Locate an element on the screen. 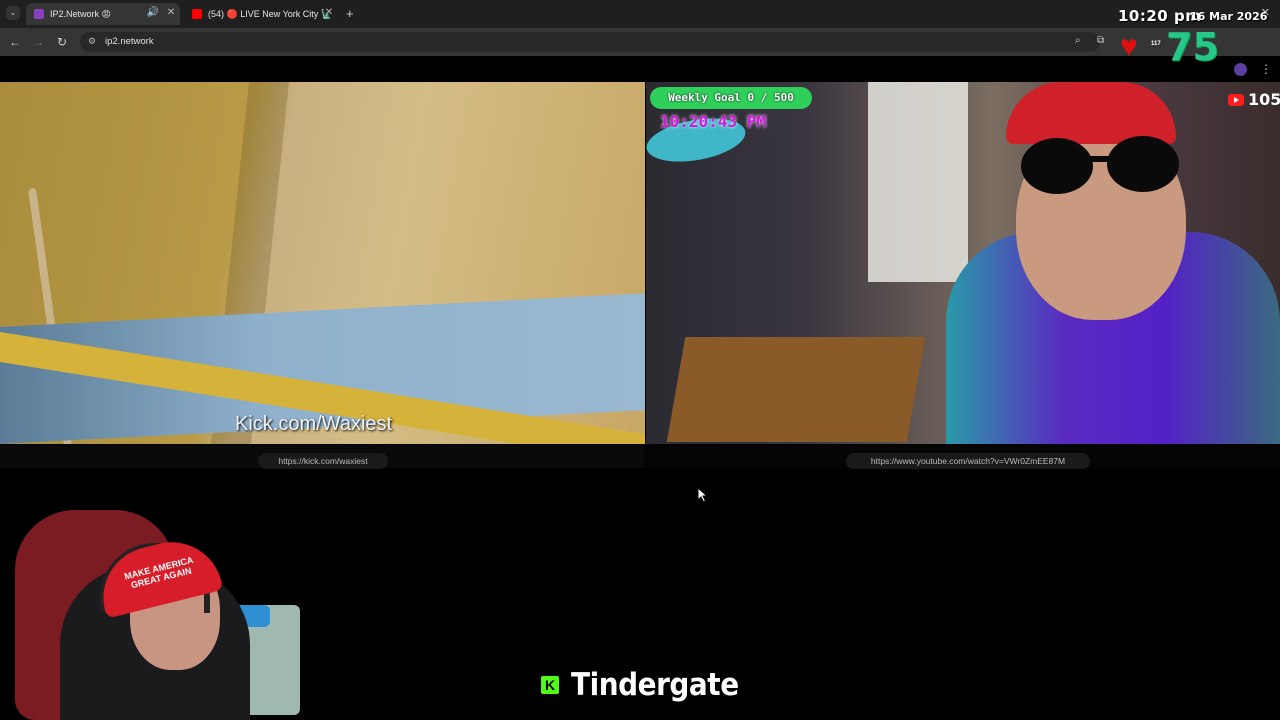 This screenshot has width=1280, height=720. youtube-icon is located at coordinates (1236, 99).